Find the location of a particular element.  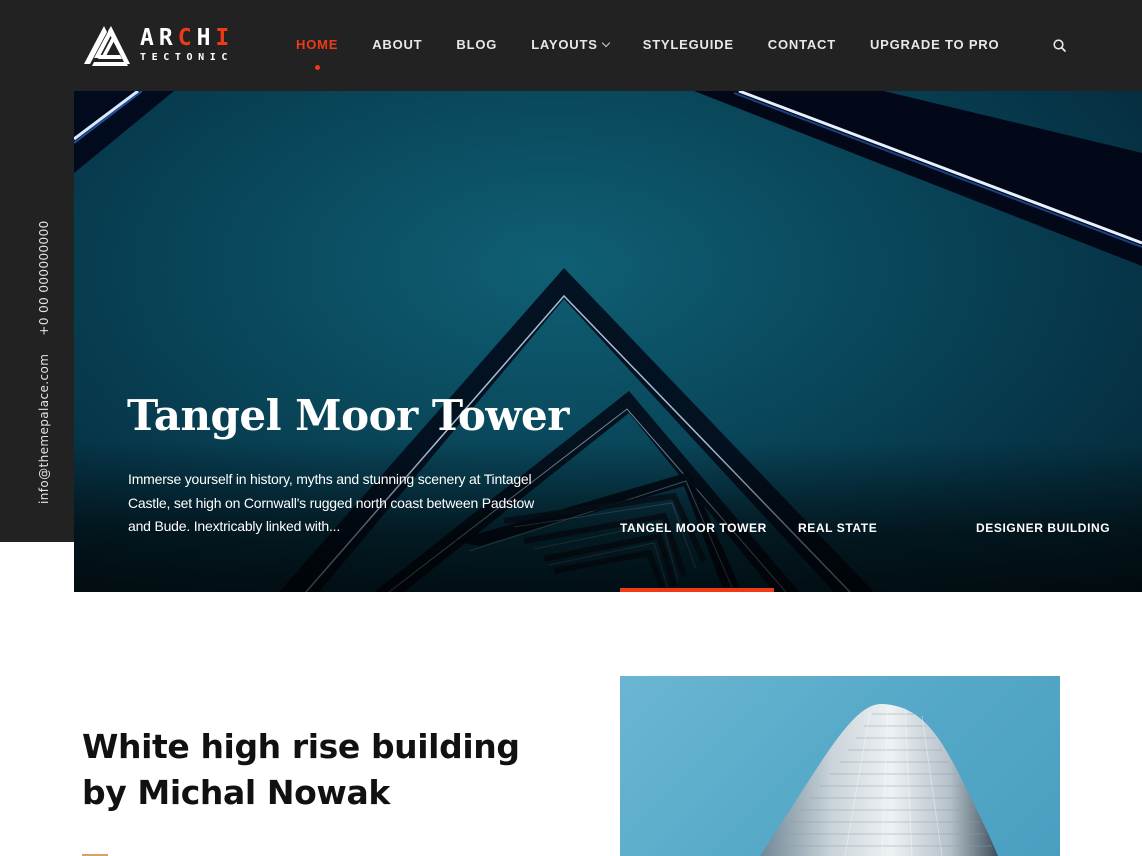

logo-tagline: TECTONIC is located at coordinates (186, 57).